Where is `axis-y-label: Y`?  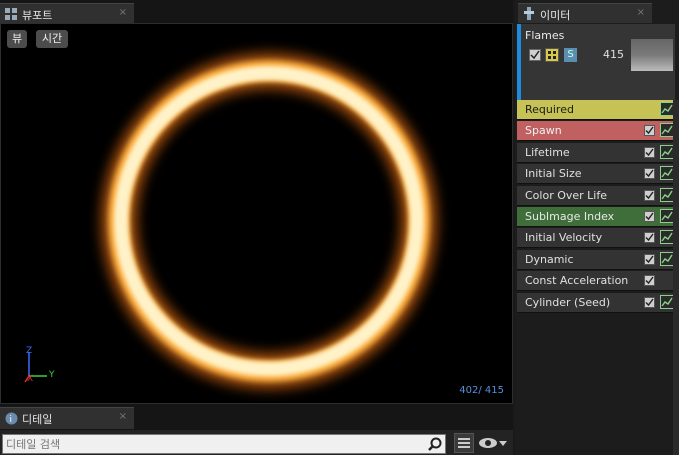 axis-y-label: Y is located at coordinates (52, 375).